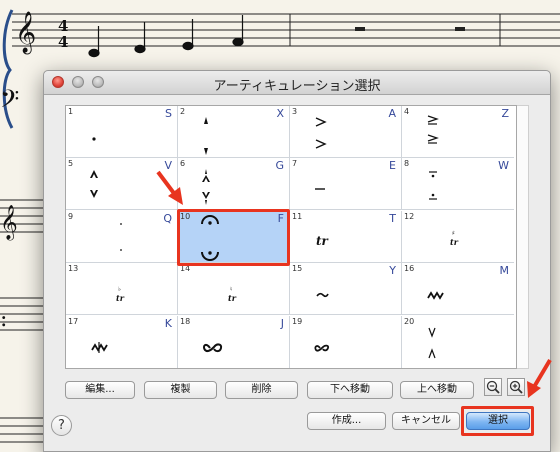  Describe the element at coordinates (206, 136) in the screenshot. I see `staccatissimo-icon` at that location.